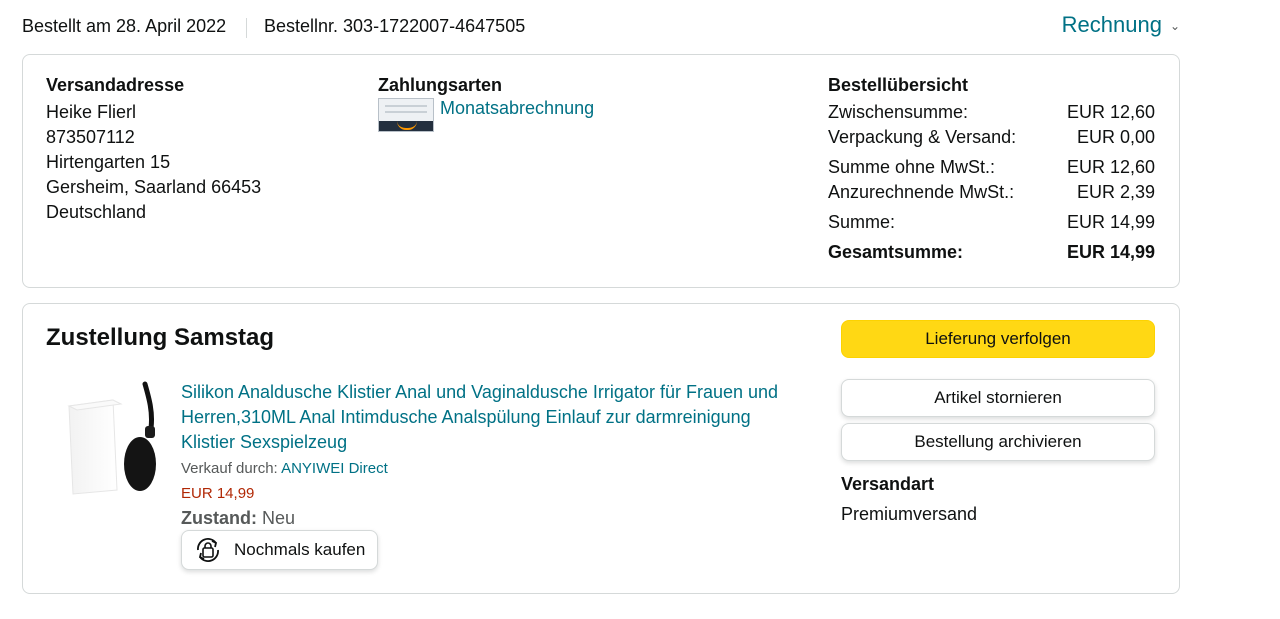 The width and height of the screenshot is (1280, 619). I want to click on summary-row-net: Summe ohne MwSt.: EUR 12,60, so click(991, 167).